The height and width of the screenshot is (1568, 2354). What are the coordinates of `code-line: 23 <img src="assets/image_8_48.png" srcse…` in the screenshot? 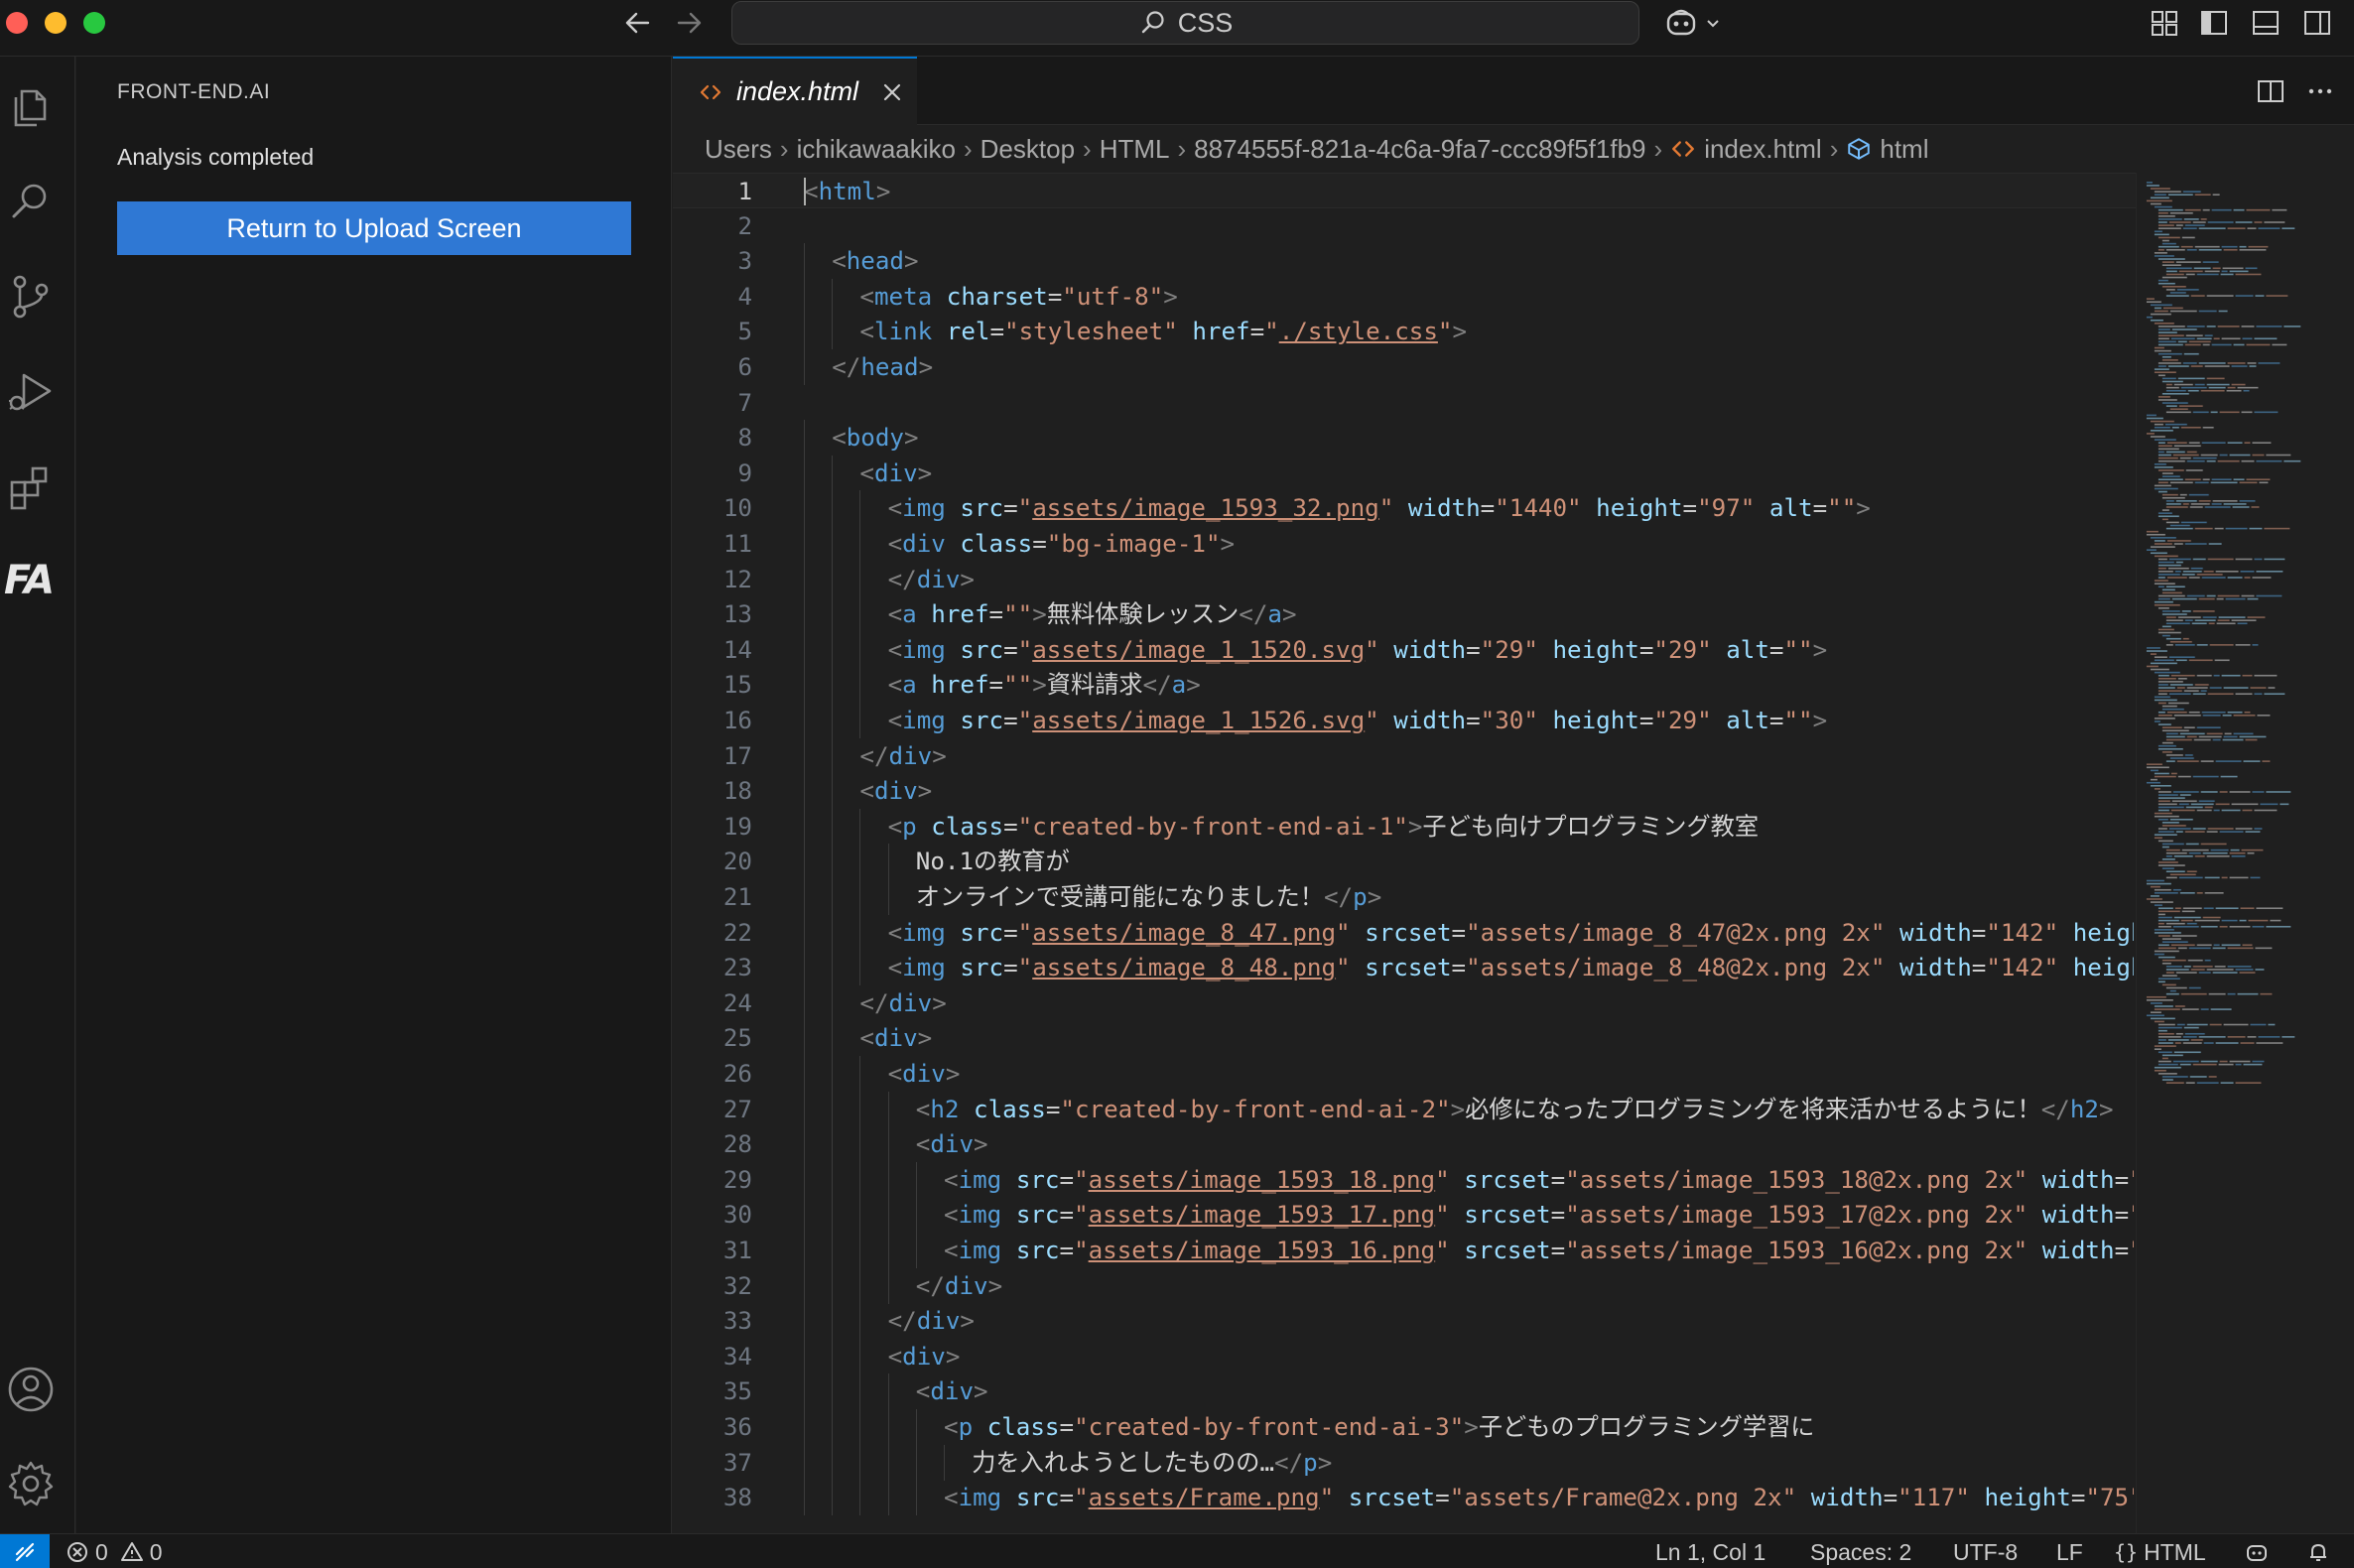 It's located at (1405, 968).